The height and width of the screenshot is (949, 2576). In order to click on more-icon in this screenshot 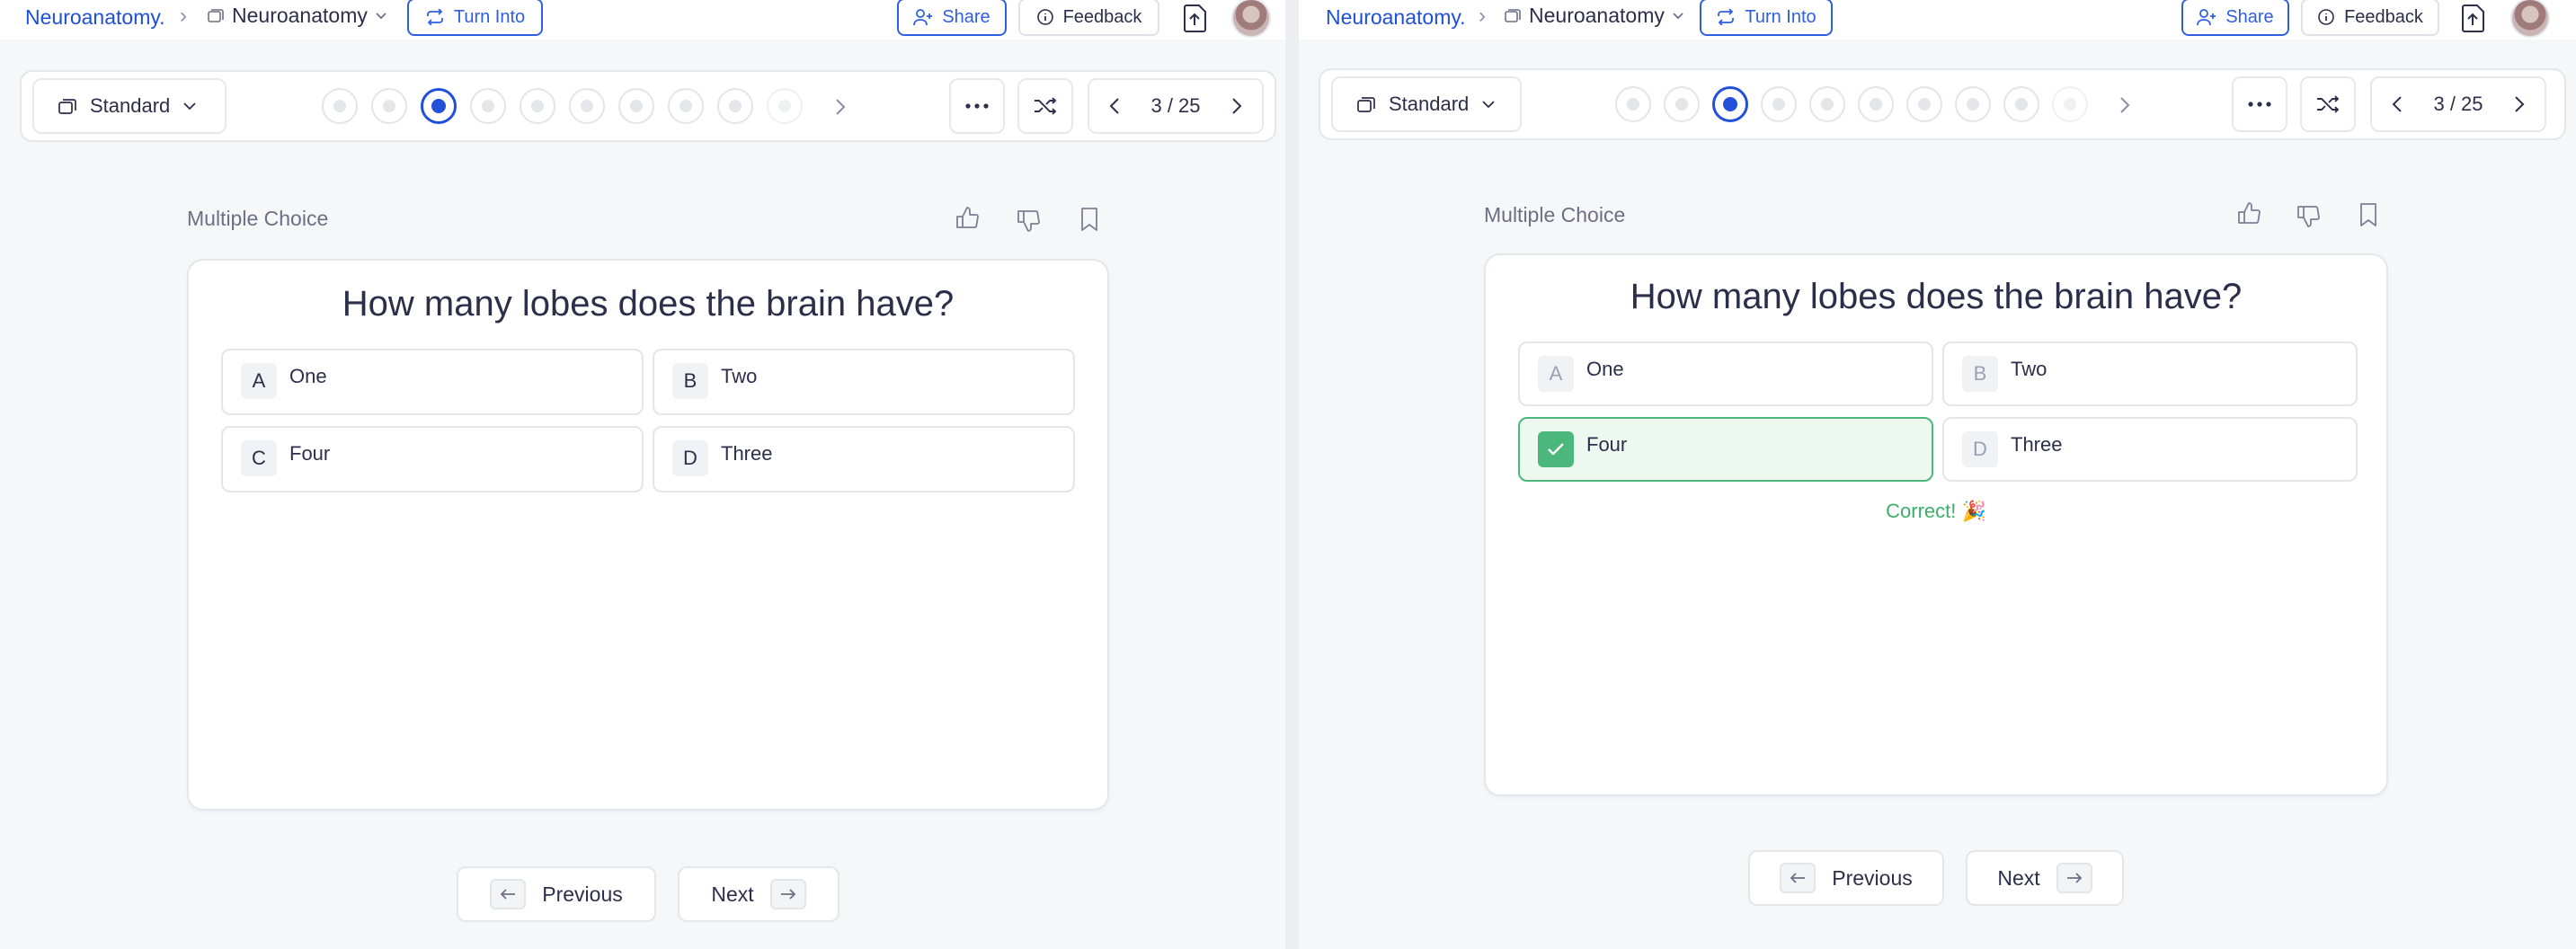, I will do `click(2259, 104)`.